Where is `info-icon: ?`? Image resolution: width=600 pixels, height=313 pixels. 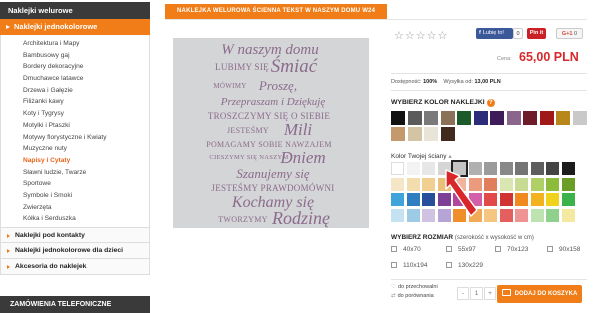
info-icon: ? is located at coordinates (490, 103).